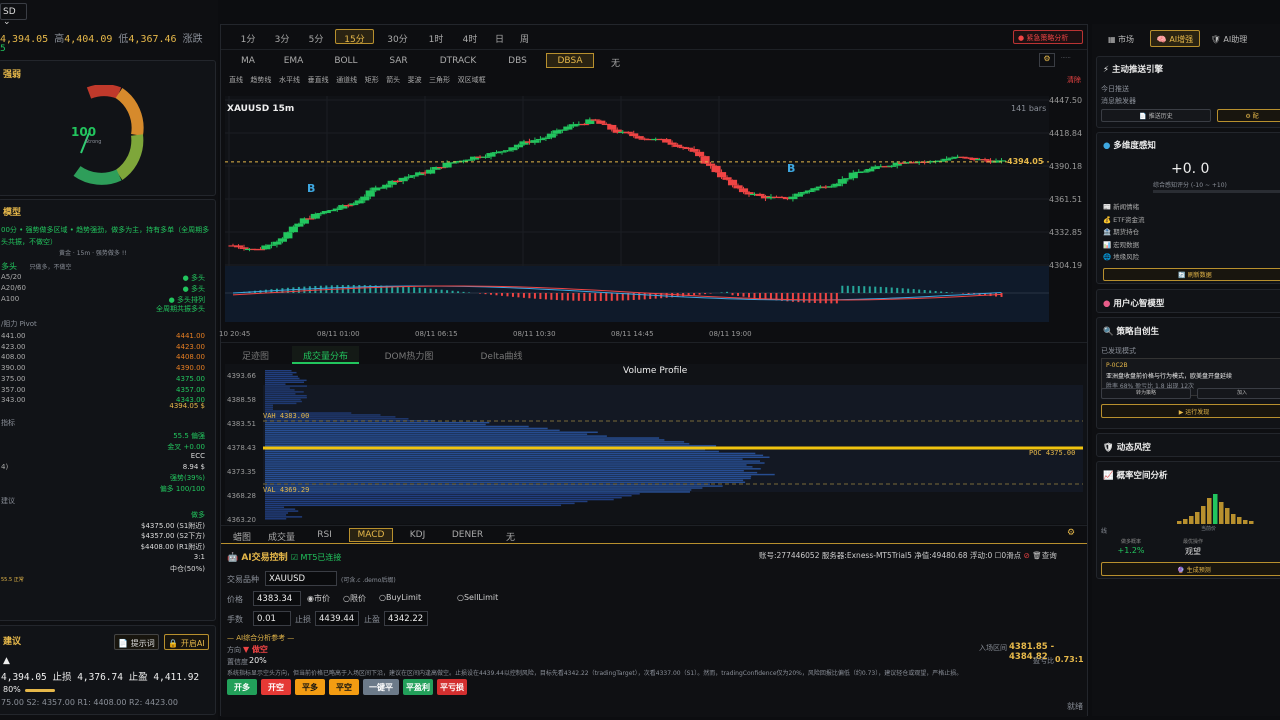 This screenshot has height=720, width=1280. What do you see at coordinates (406, 618) in the screenshot?
I see `tp-input: 4342.22` at bounding box center [406, 618].